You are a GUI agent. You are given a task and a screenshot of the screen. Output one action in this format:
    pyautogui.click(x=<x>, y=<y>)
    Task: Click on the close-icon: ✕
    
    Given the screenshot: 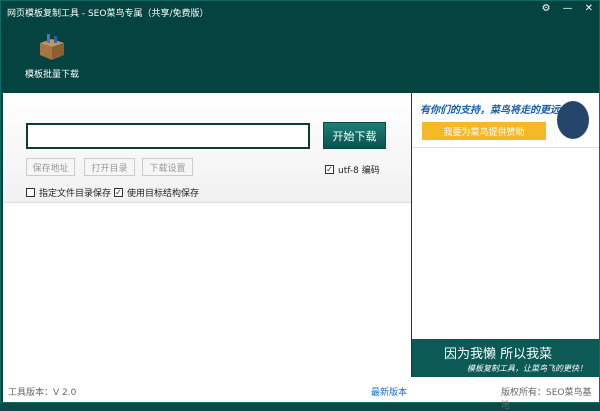 What is the action you would take?
    pyautogui.click(x=589, y=8)
    